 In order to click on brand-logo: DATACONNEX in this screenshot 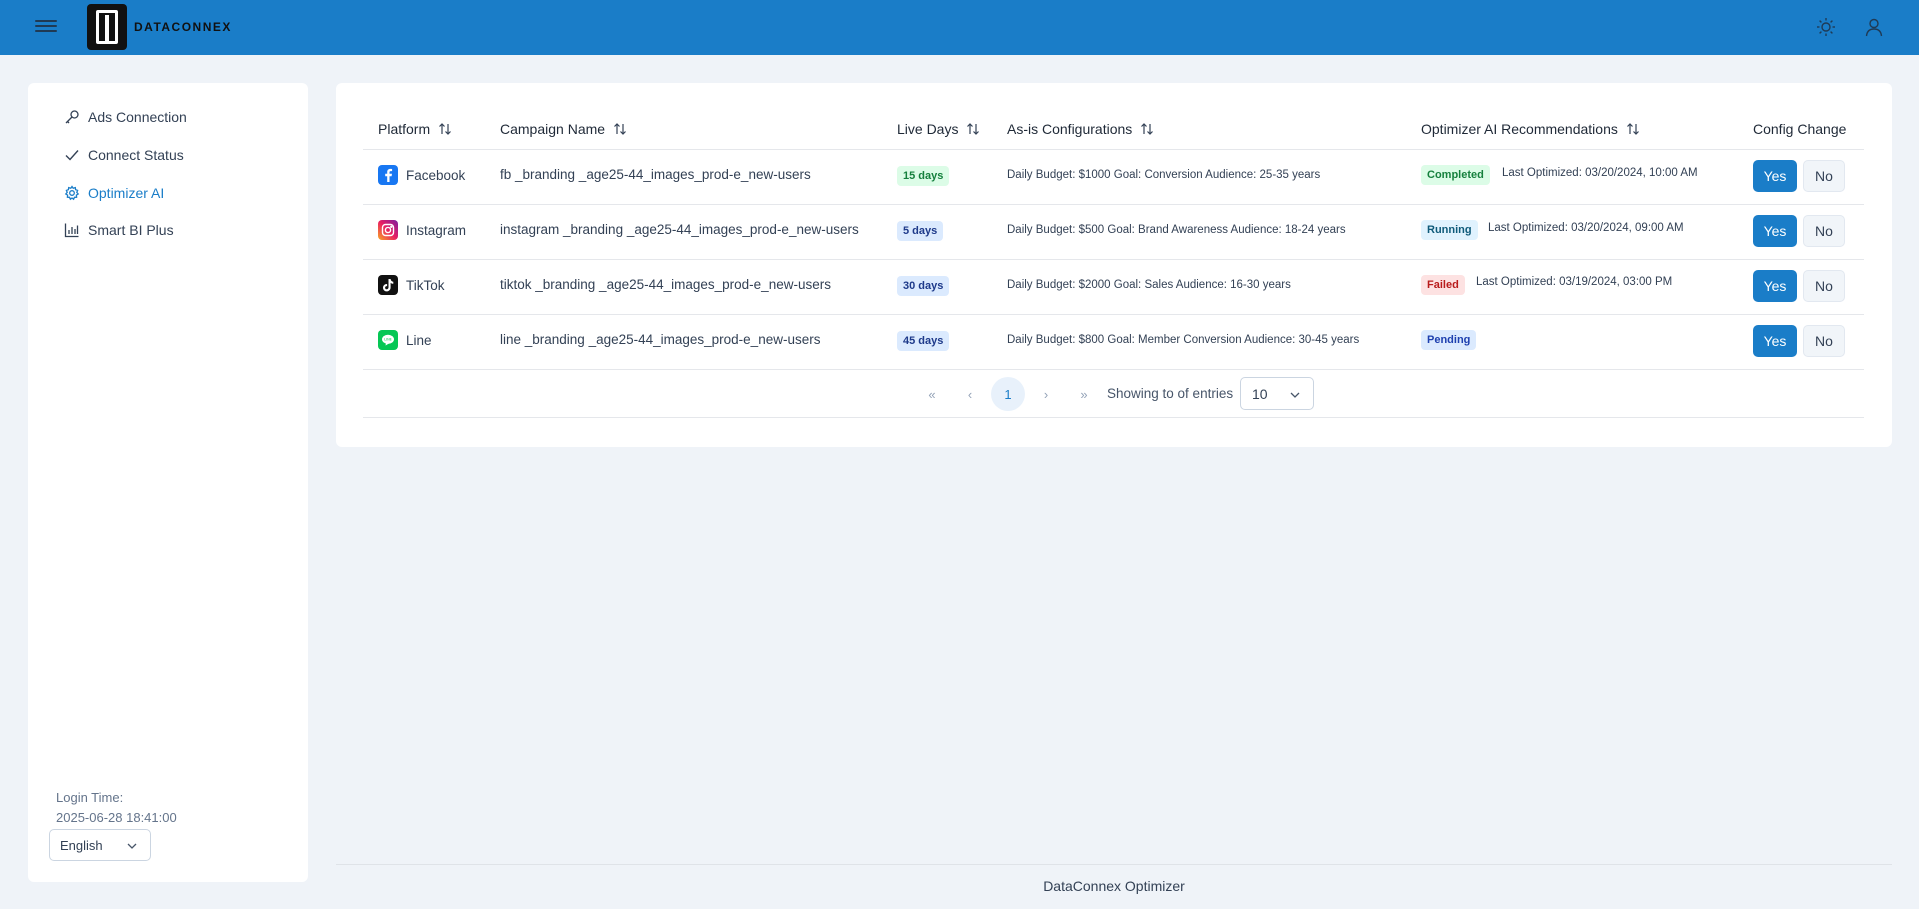, I will do `click(159, 27)`.